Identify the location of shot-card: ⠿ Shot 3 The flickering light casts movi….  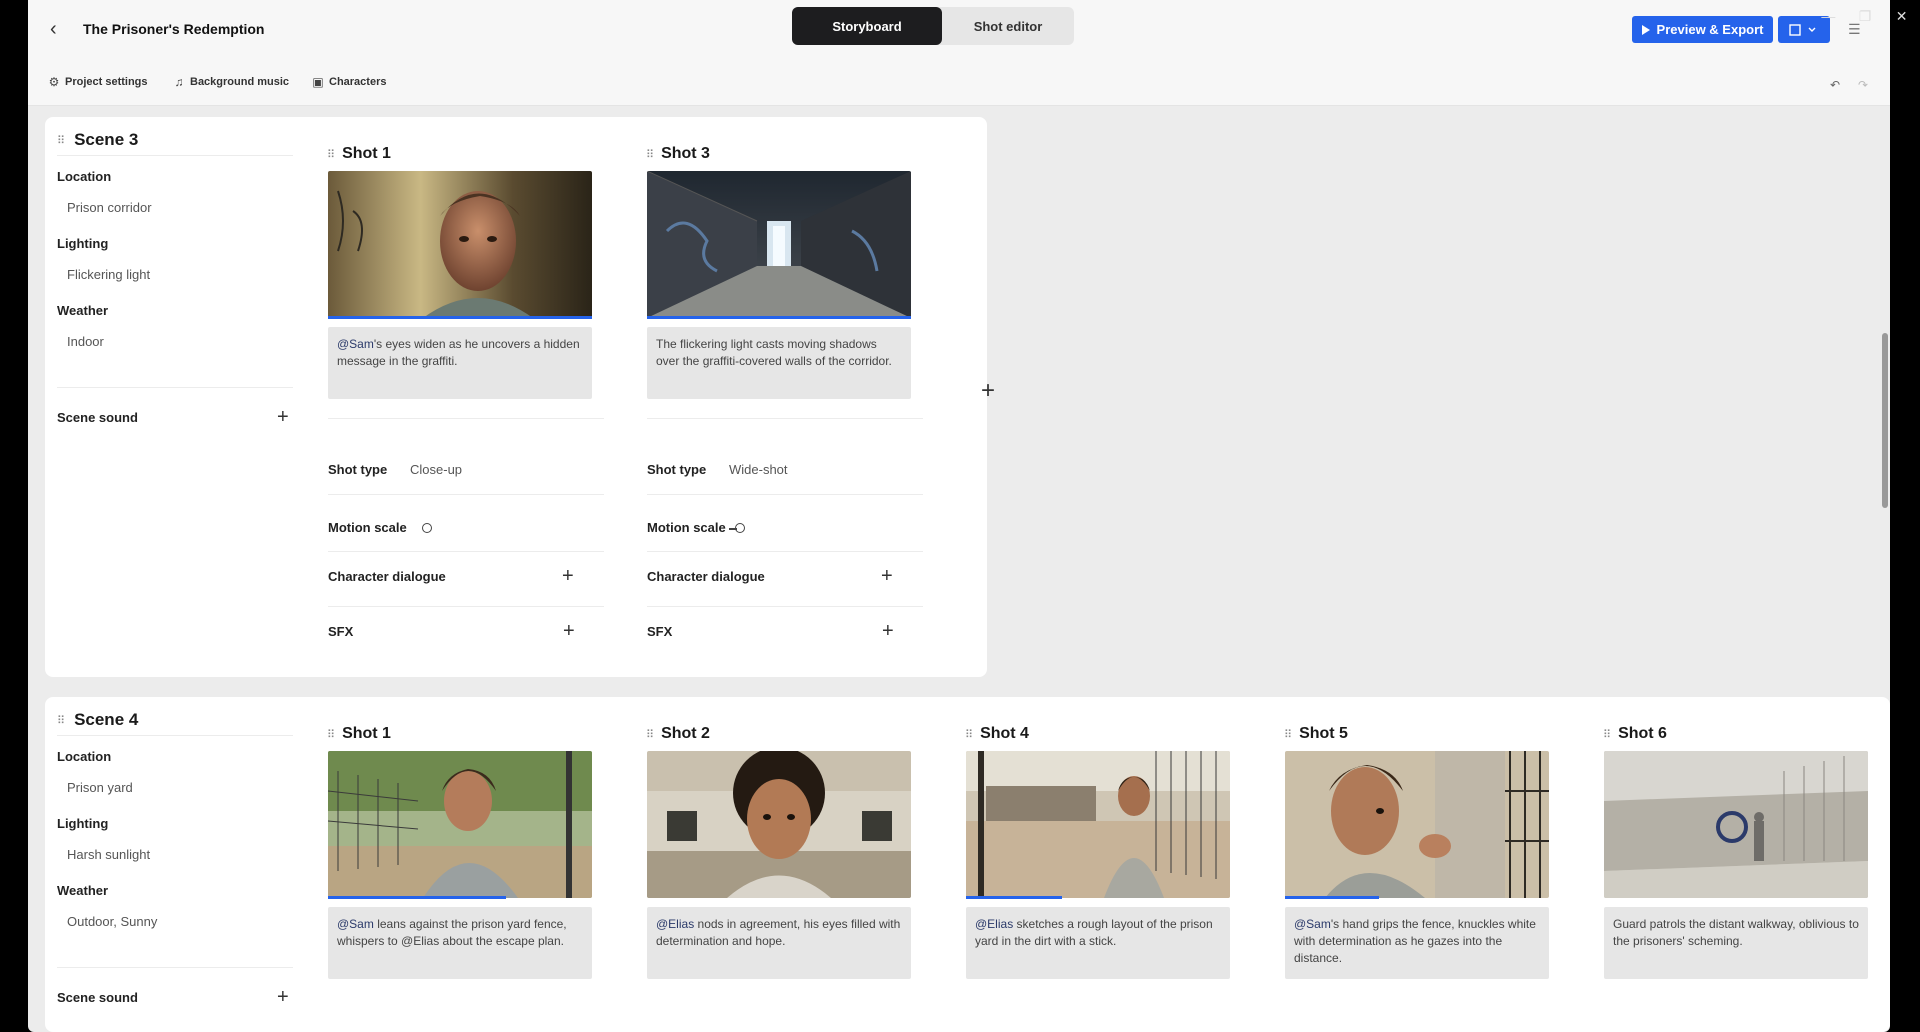
(778, 395).